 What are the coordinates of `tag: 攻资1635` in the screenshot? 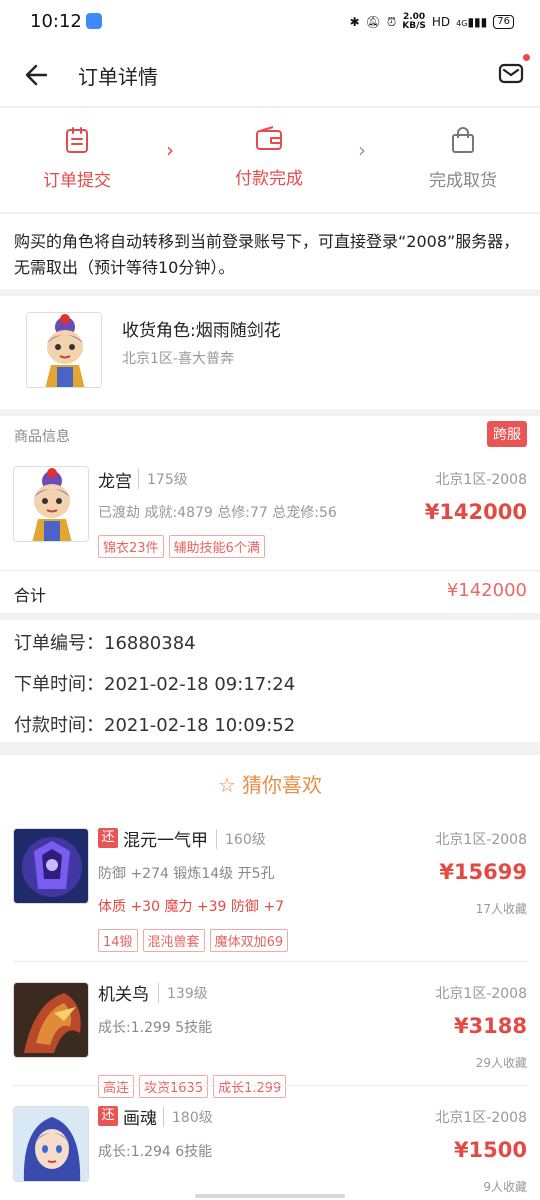 It's located at (174, 1086).